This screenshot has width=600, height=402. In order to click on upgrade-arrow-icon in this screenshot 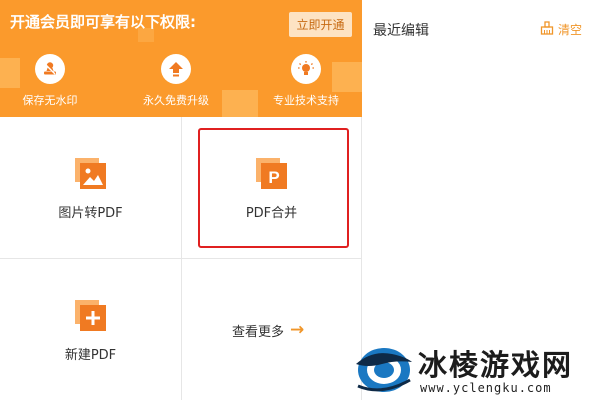, I will do `click(176, 69)`.